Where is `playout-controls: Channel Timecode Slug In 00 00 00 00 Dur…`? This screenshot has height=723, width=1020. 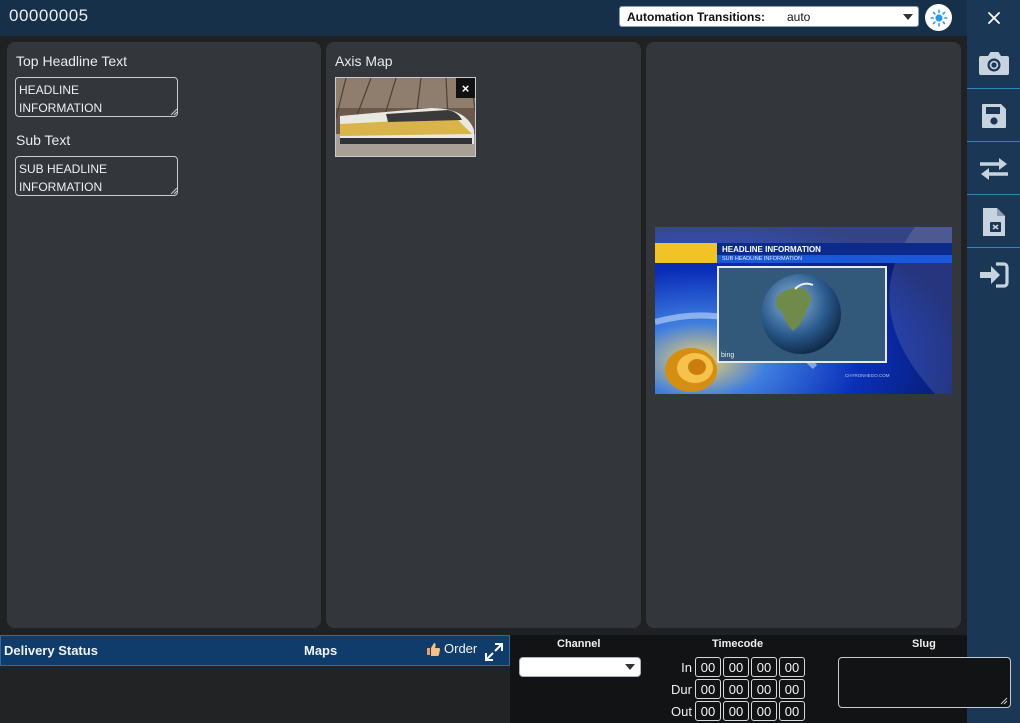
playout-controls: Channel Timecode Slug In 00 00 00 00 Dur… is located at coordinates (760, 679).